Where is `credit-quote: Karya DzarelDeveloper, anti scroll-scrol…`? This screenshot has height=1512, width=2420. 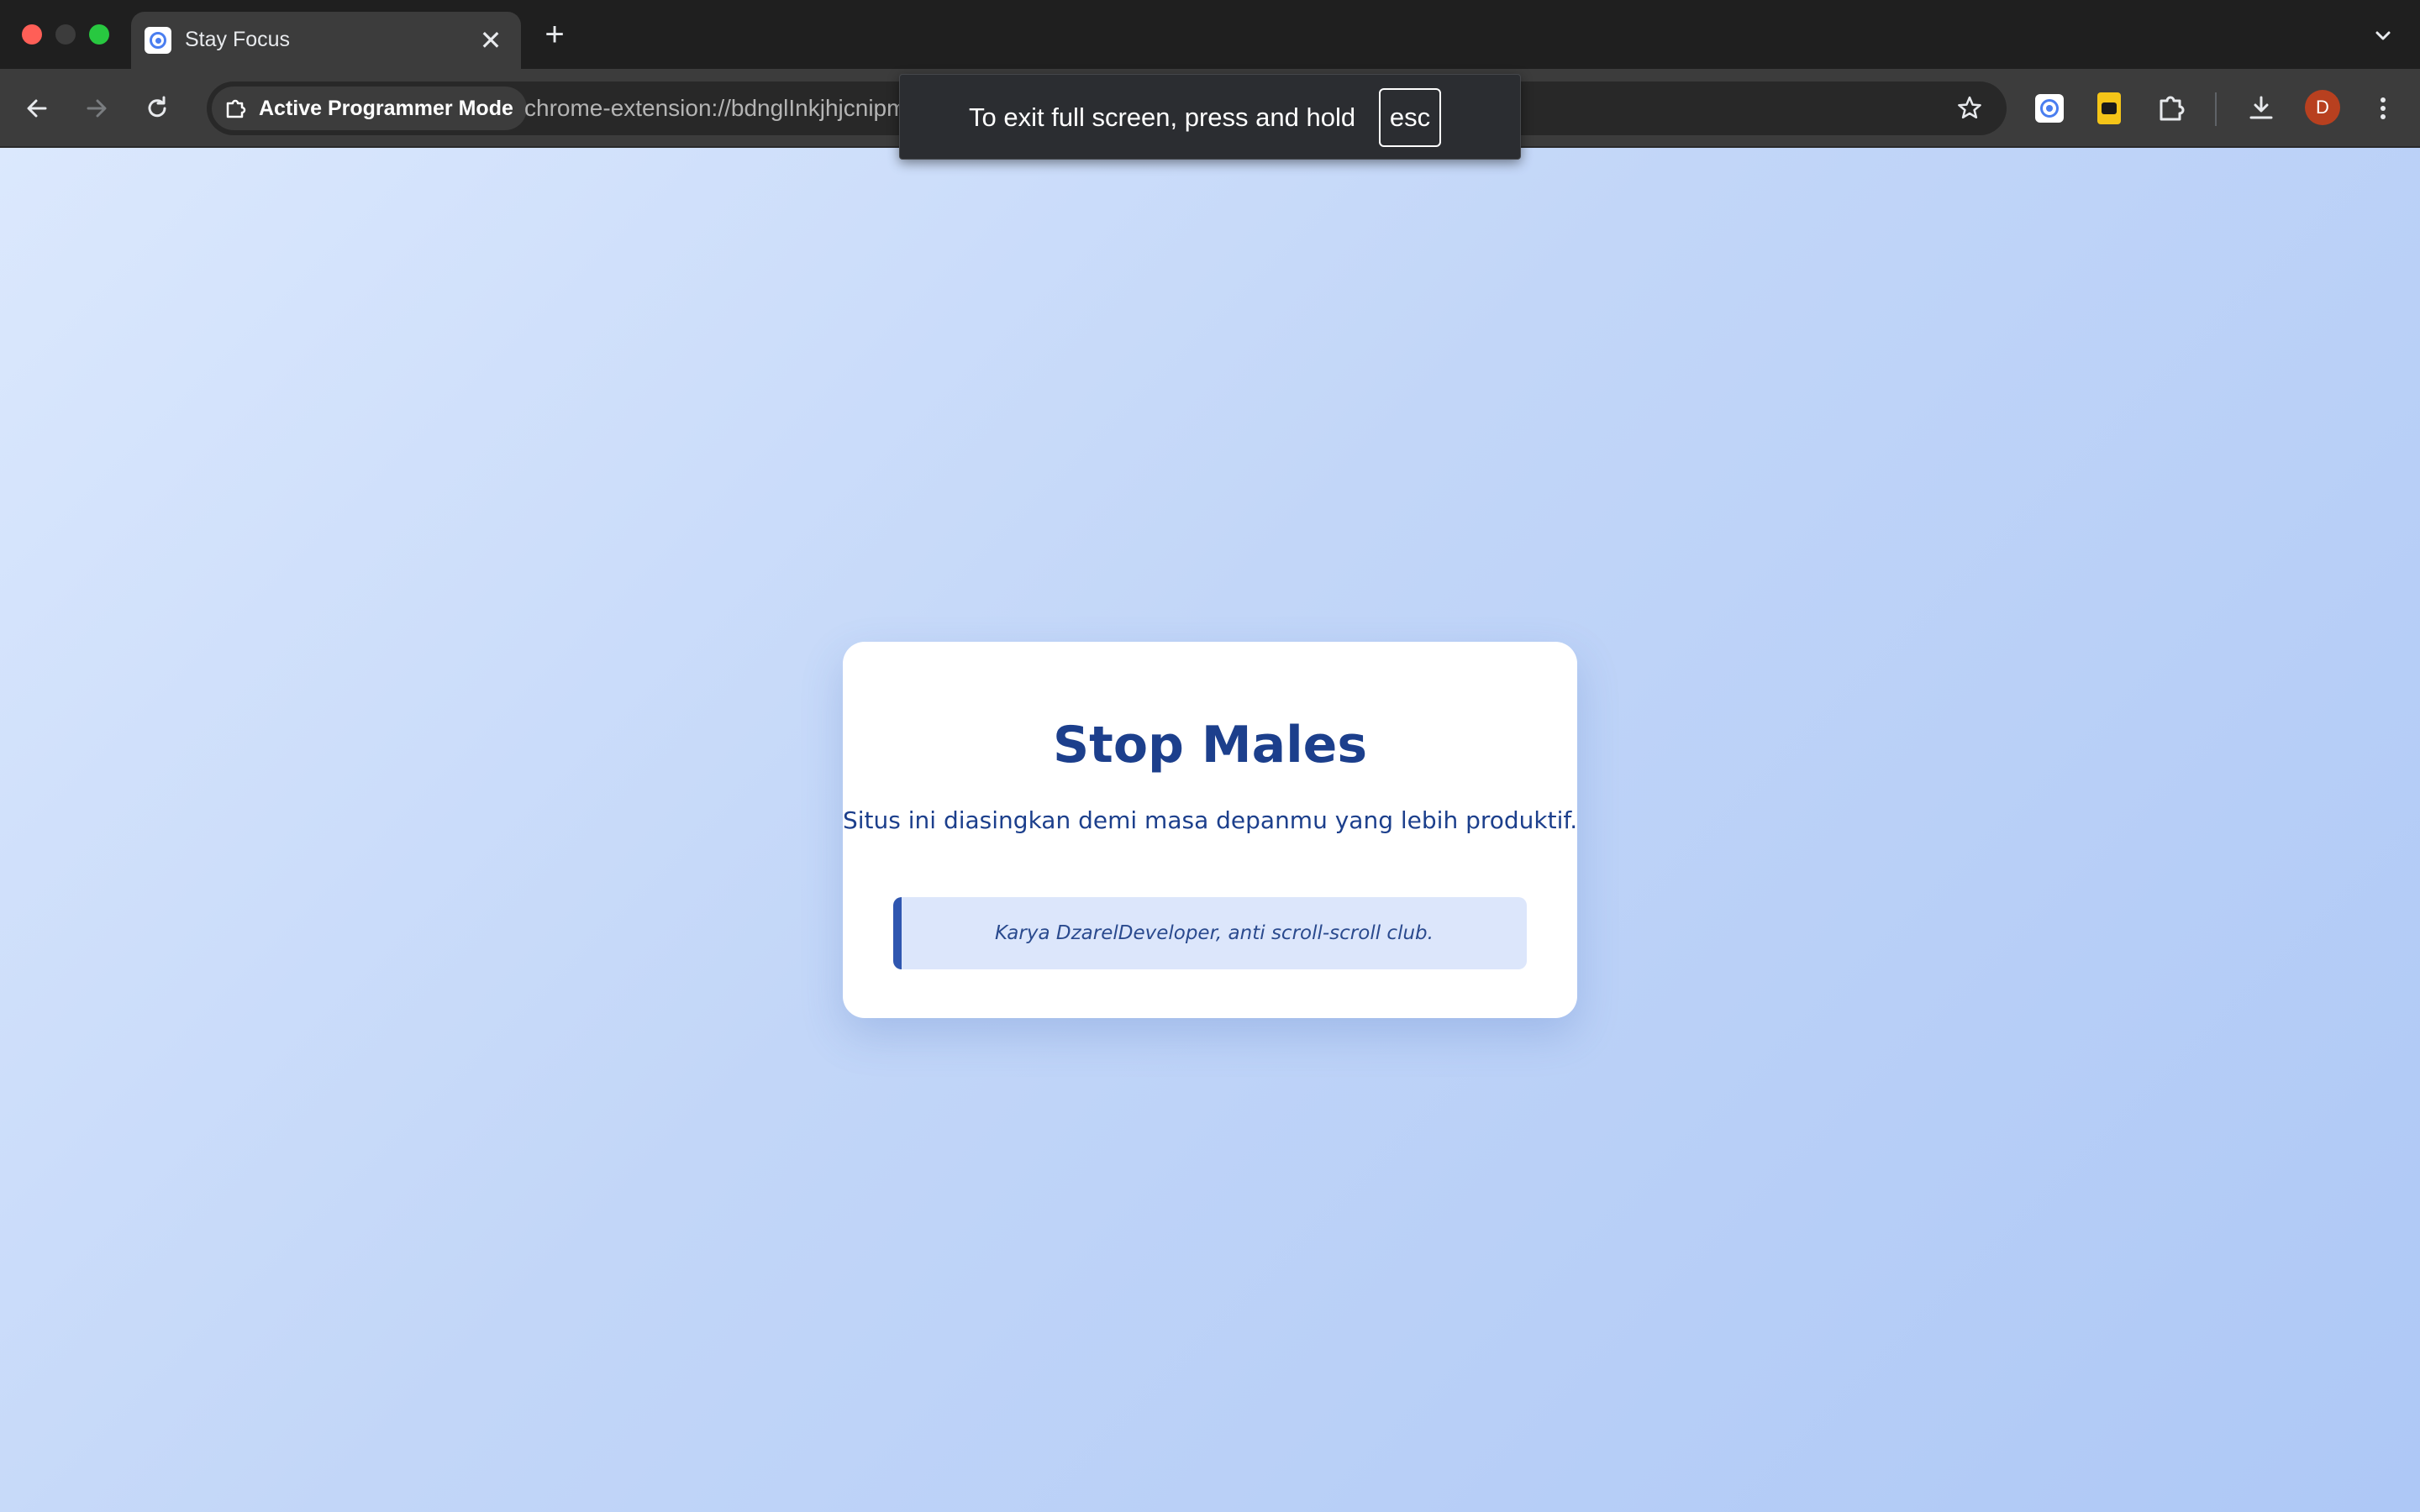
credit-quote: Karya DzarelDeveloper, anti scroll-scrol… is located at coordinates (1210, 933).